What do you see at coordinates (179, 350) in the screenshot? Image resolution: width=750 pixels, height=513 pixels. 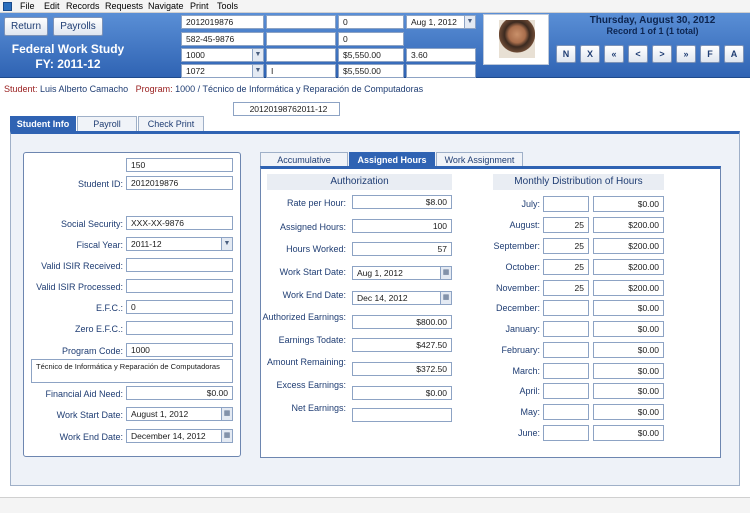 I see `program-code-field: 1000` at bounding box center [179, 350].